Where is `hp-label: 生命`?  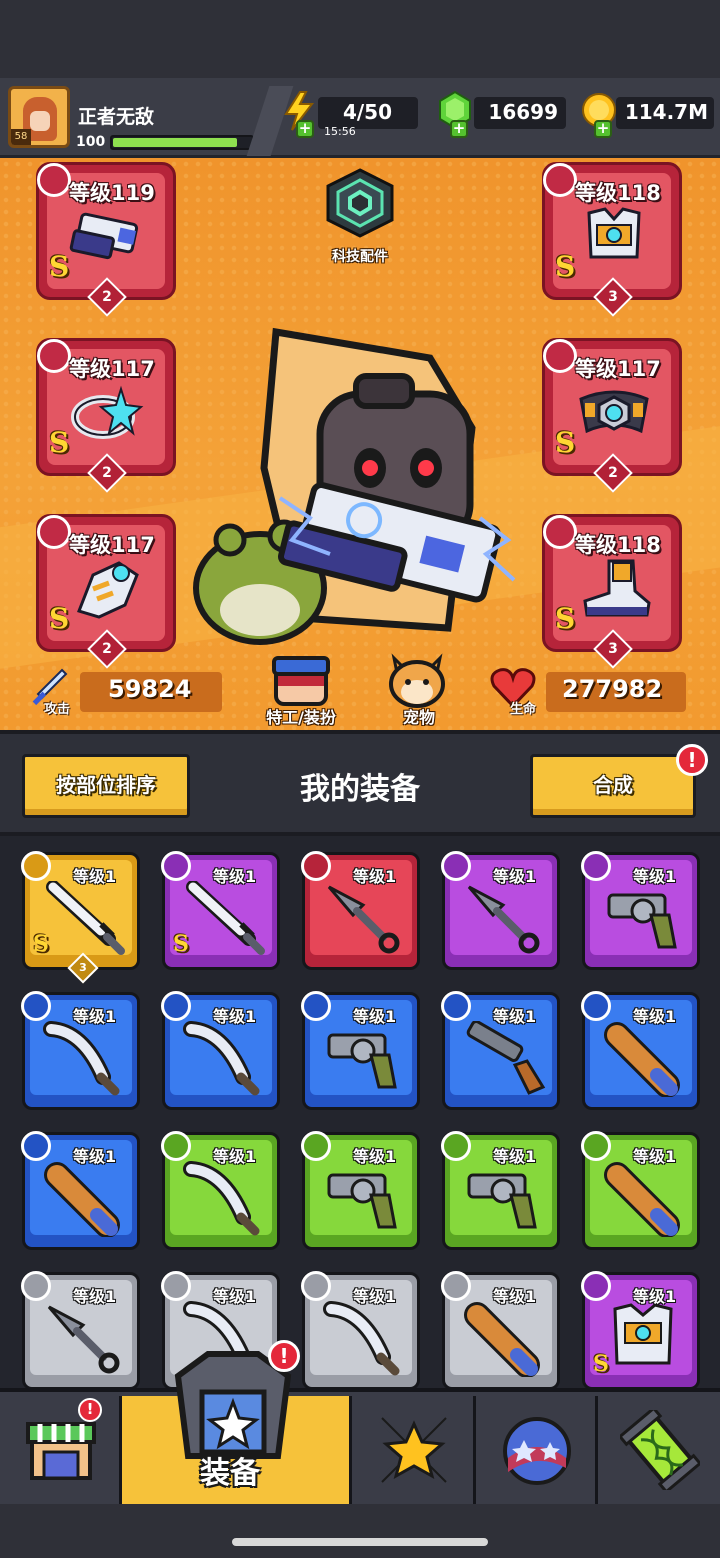
hp-label: 生命 is located at coordinates (523, 709).